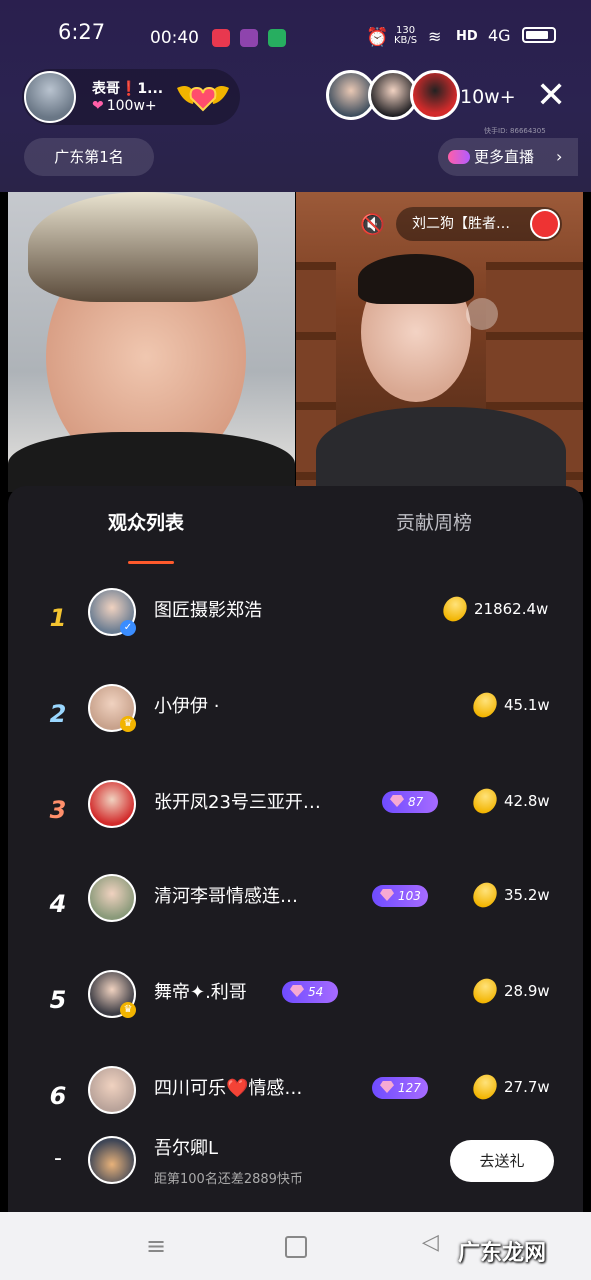 The image size is (591, 1280). I want to click on guest-avatar, so click(545, 224).